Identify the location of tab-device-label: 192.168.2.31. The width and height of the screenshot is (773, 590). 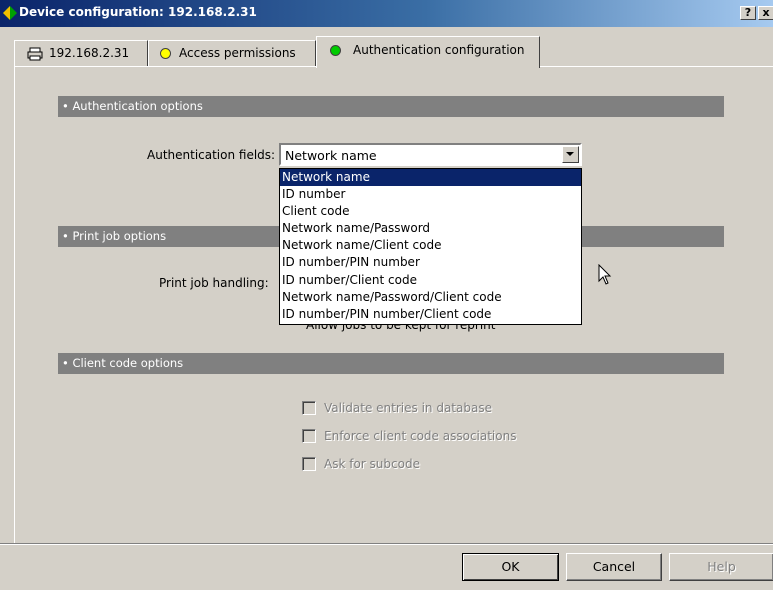
(89, 53).